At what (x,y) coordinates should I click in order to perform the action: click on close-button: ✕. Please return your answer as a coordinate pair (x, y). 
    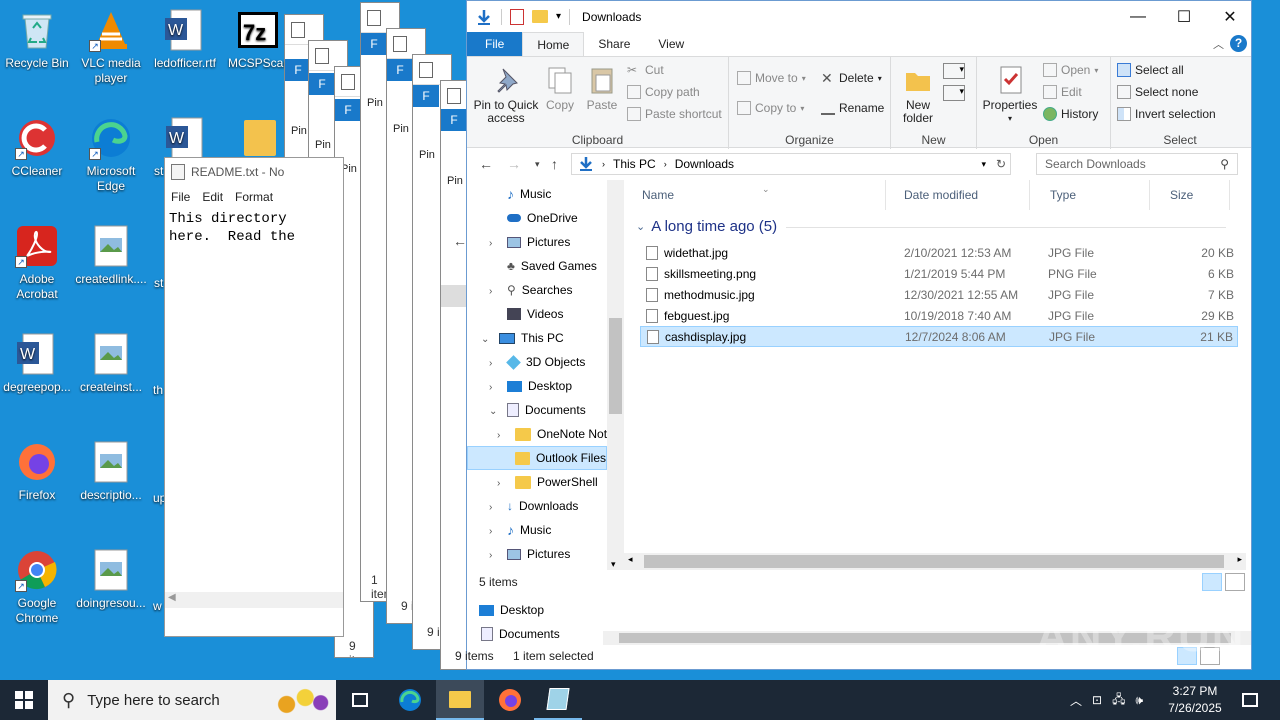
    Looking at the image, I should click on (1230, 16).